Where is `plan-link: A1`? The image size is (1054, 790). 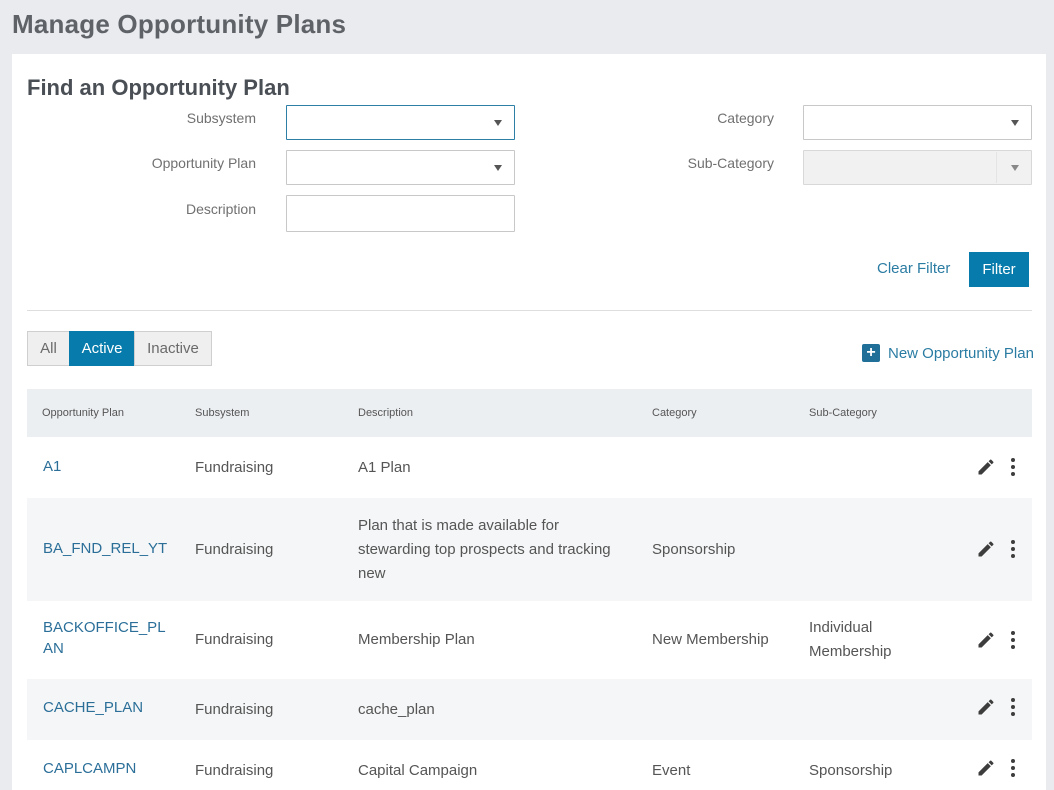 plan-link: A1 is located at coordinates (52, 466).